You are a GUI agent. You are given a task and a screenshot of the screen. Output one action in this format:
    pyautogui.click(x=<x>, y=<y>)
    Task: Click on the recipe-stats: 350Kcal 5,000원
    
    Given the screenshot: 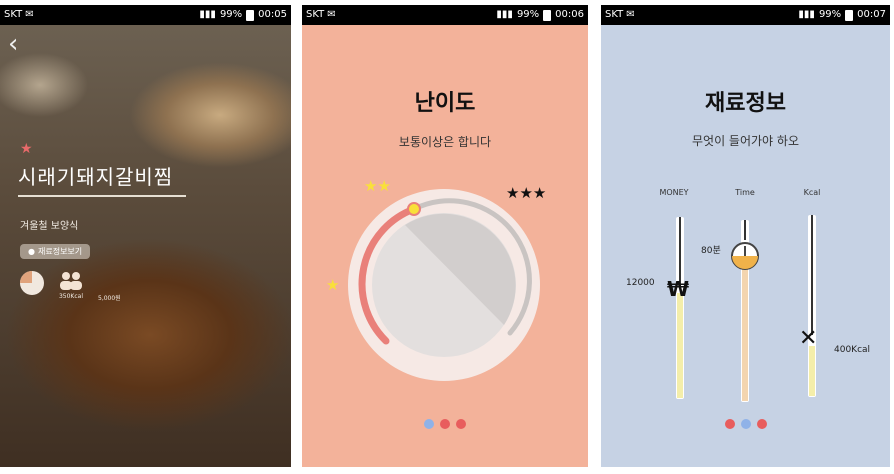 What is the action you would take?
    pyautogui.click(x=70, y=286)
    